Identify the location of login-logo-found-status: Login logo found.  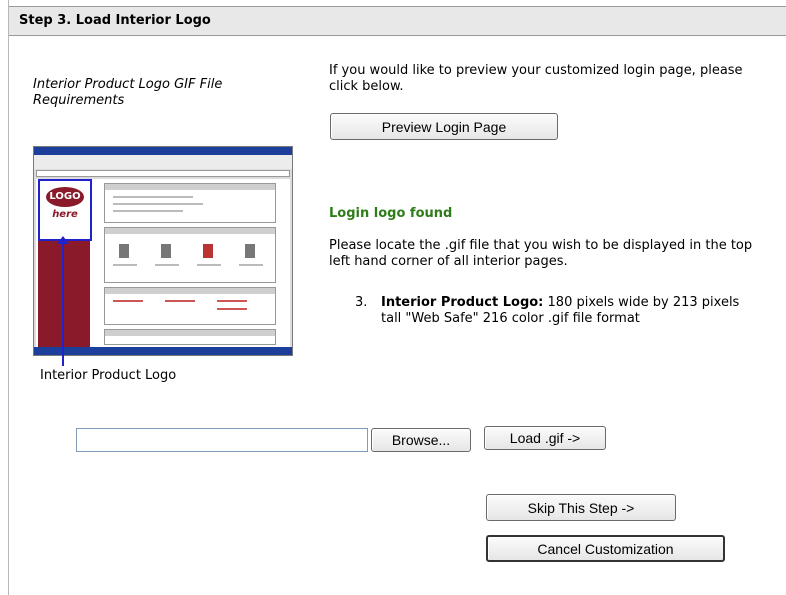
(391, 213).